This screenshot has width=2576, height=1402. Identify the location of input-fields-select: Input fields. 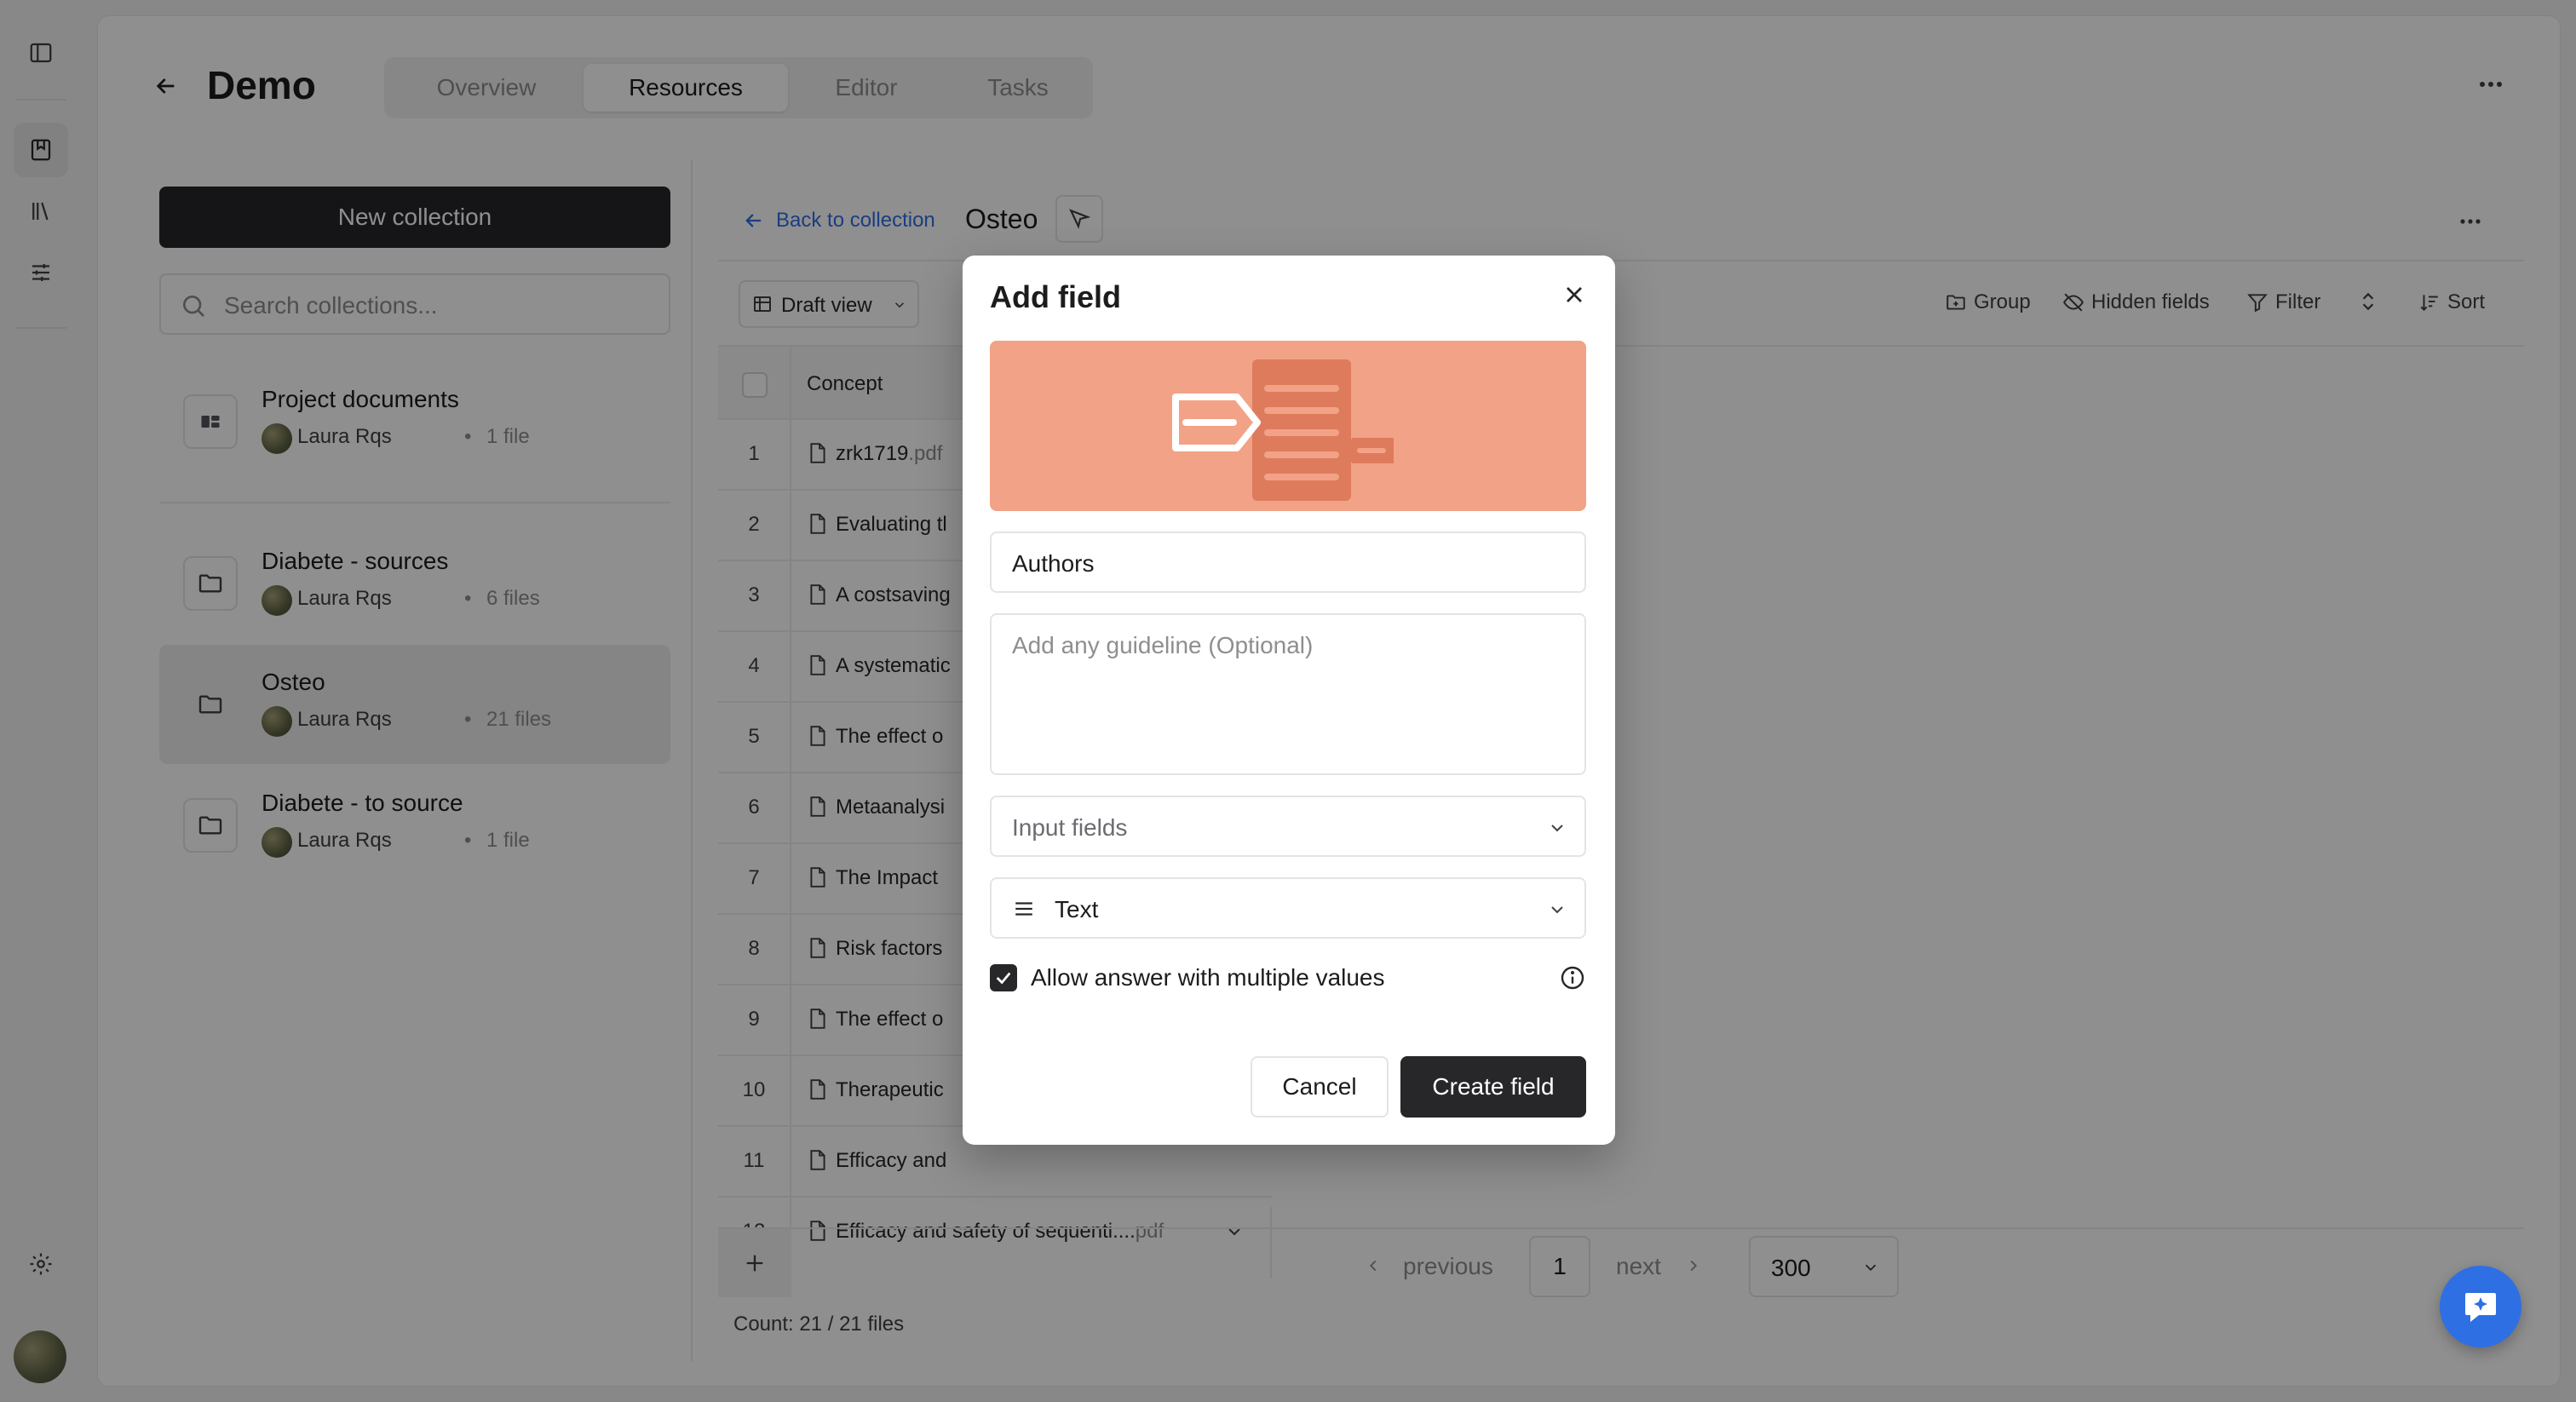
(1288, 826).